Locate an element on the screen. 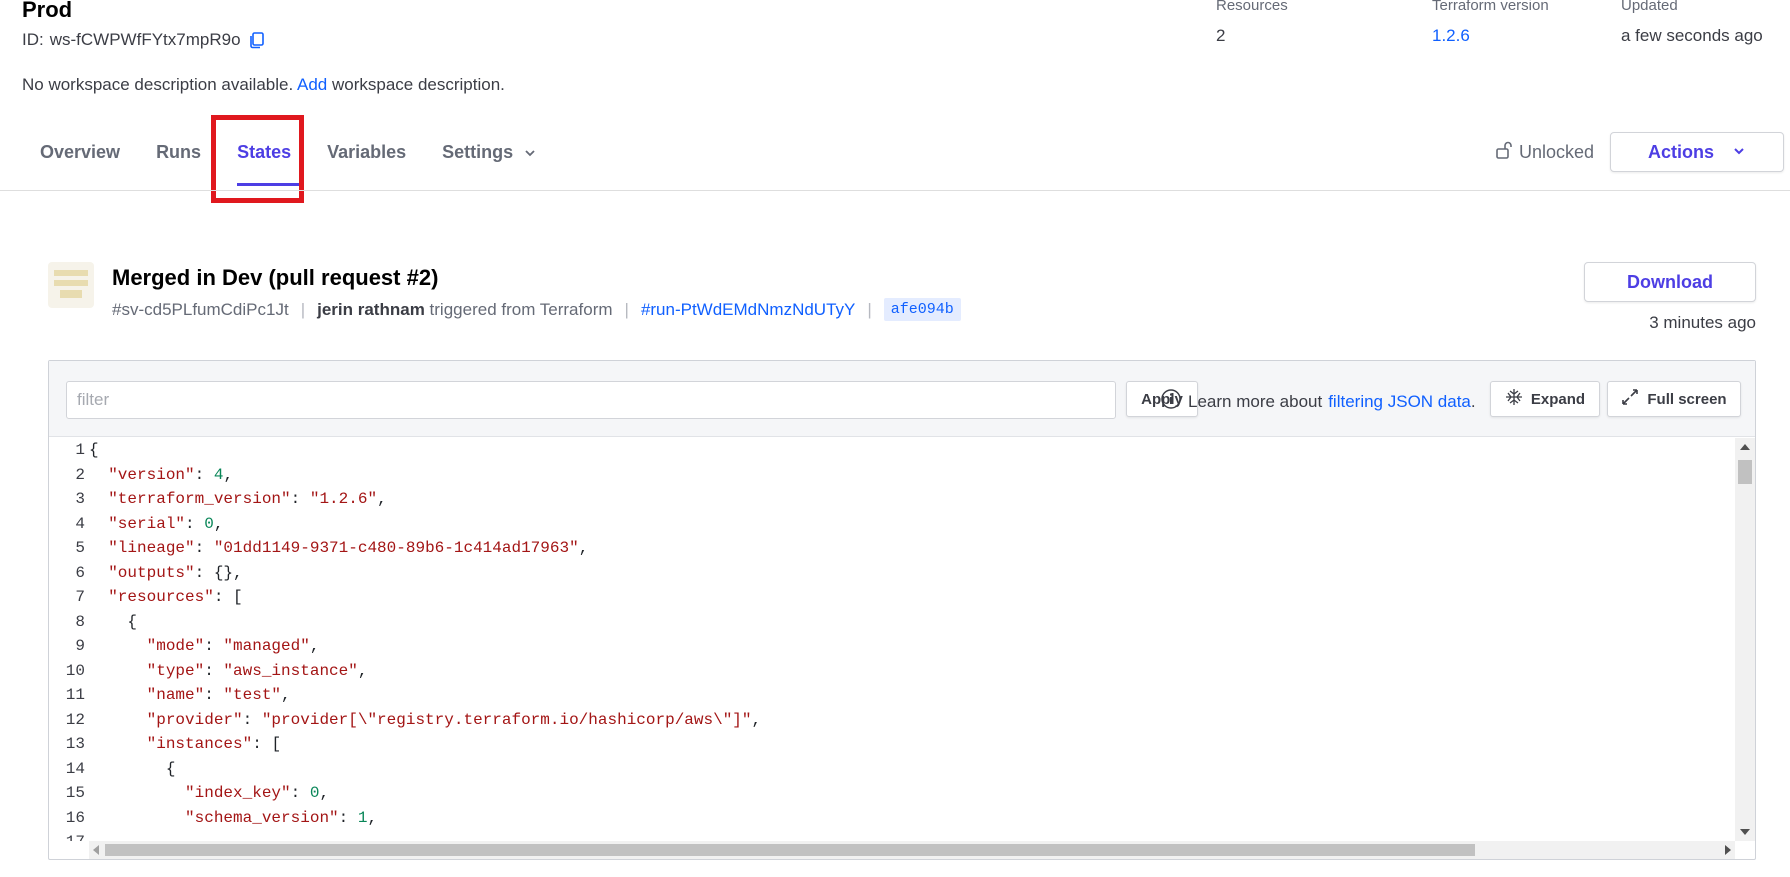 This screenshot has height=877, width=1790. terraform-version-link: 1.2.6 is located at coordinates (1490, 36).